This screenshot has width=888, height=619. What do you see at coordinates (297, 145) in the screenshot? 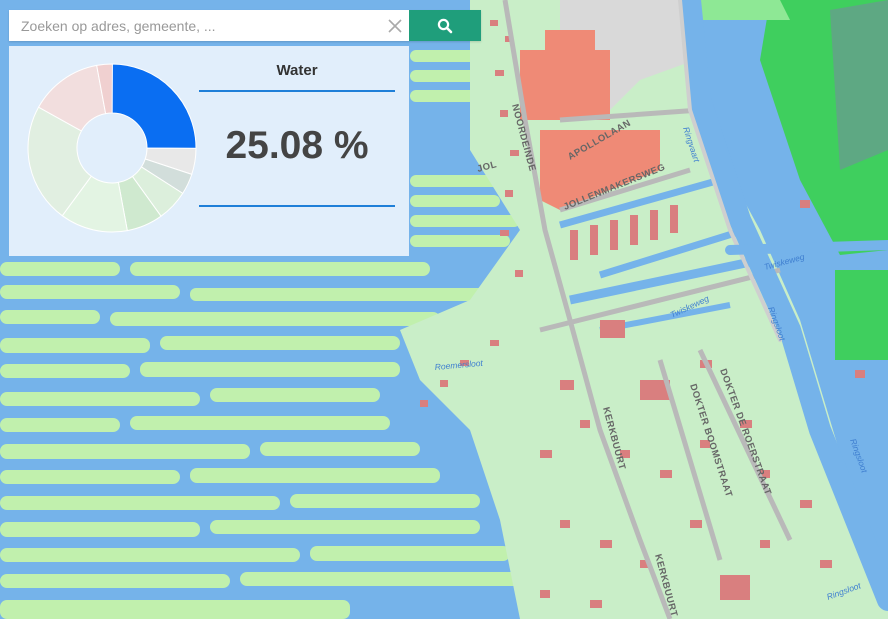
I see `percentage-value: 25.08 %` at bounding box center [297, 145].